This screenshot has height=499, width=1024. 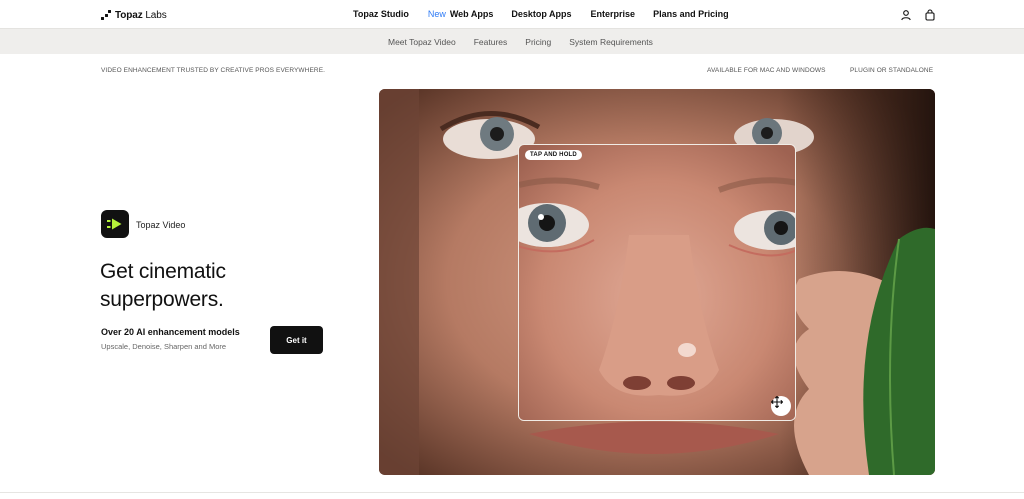 I want to click on nav-plans-and-pricing: Plans and Pricing, so click(x=691, y=14).